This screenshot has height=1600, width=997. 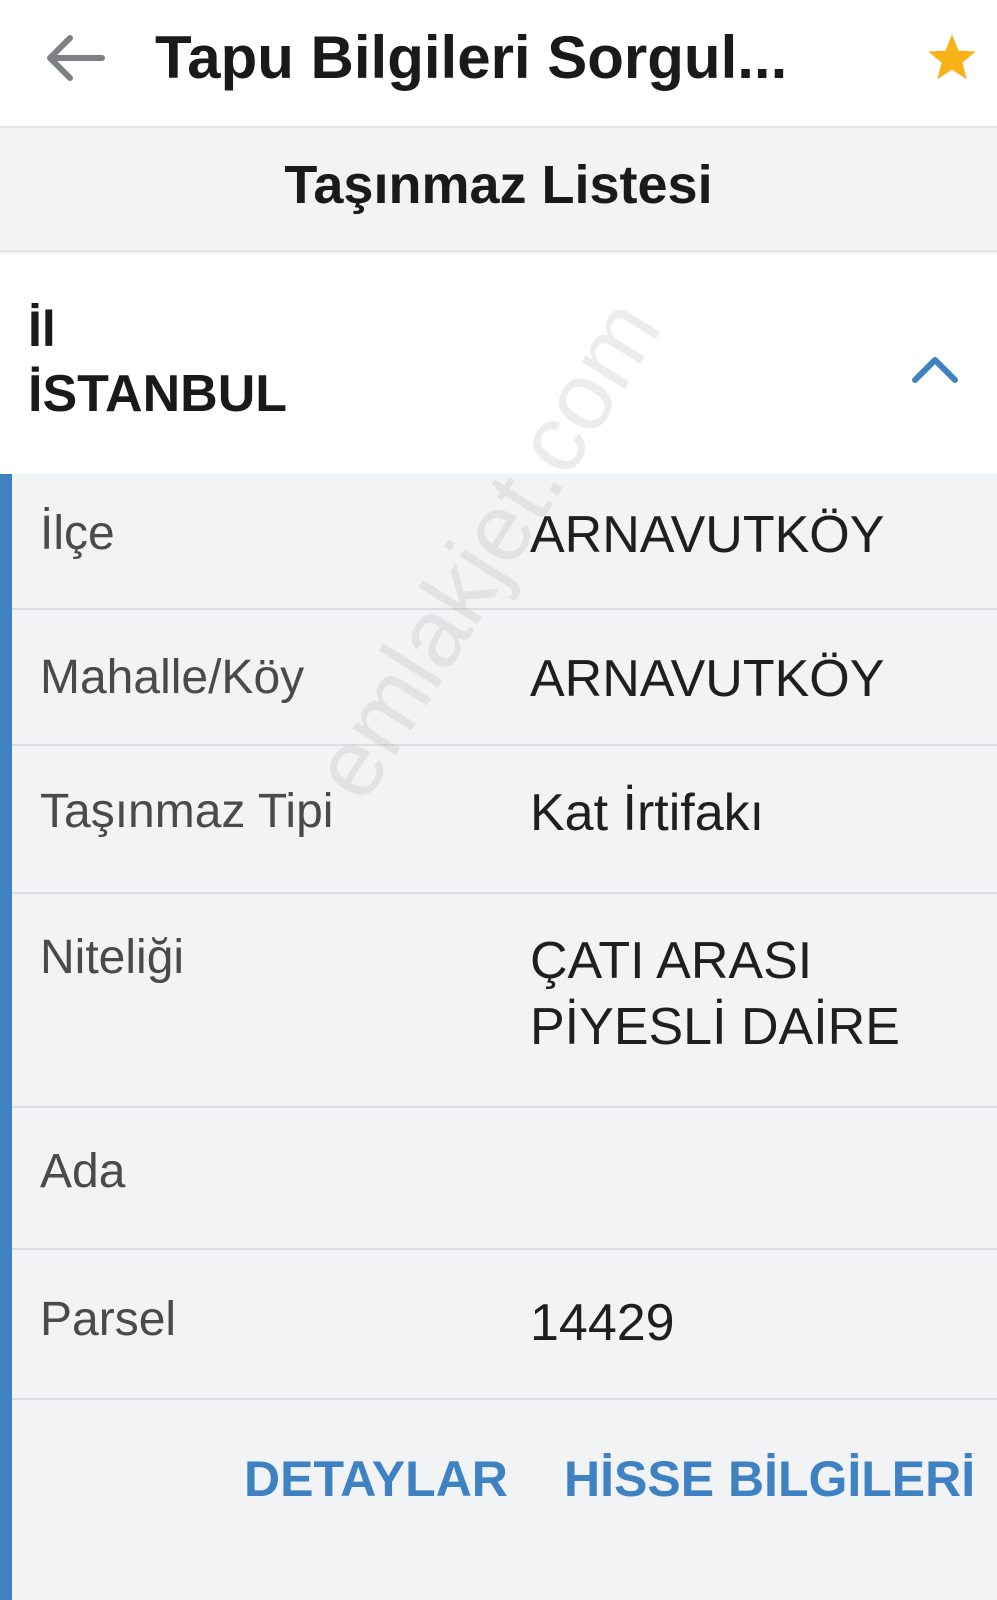 I want to click on district-label: İlçe, so click(x=77, y=533).